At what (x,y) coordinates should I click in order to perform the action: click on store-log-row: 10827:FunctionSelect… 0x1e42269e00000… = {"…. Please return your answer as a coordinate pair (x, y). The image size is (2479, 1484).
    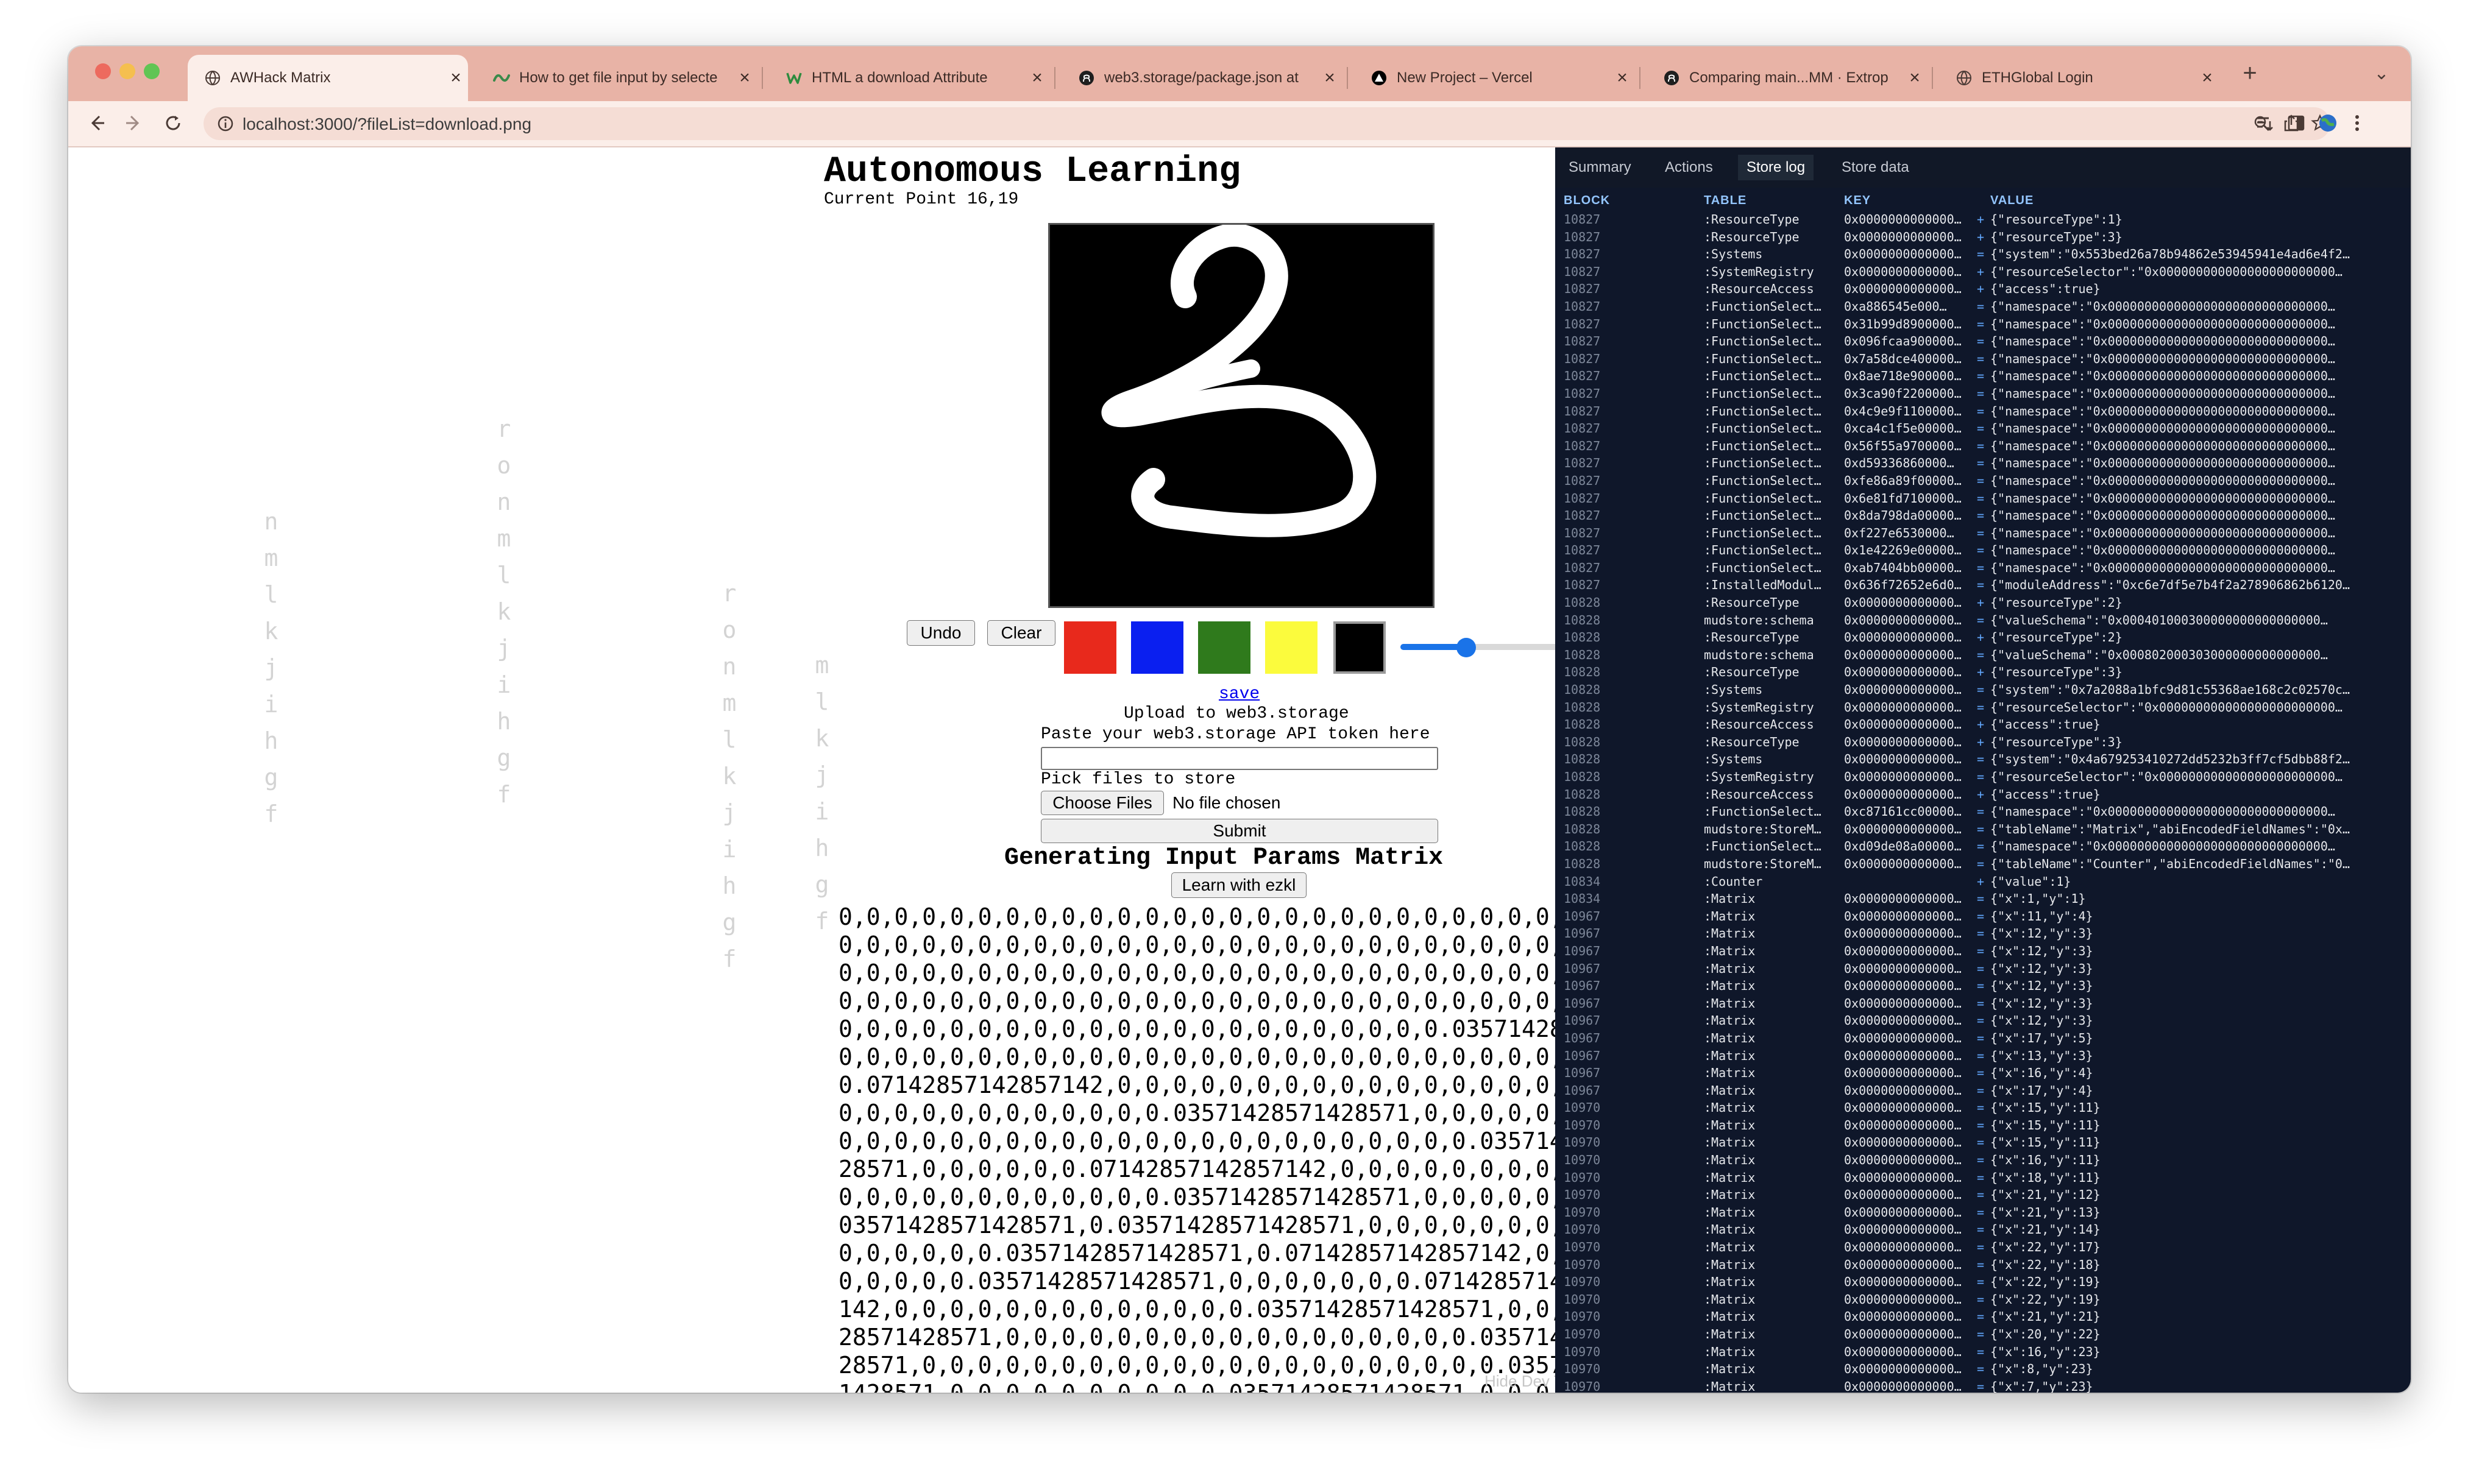
    Looking at the image, I should click on (1983, 551).